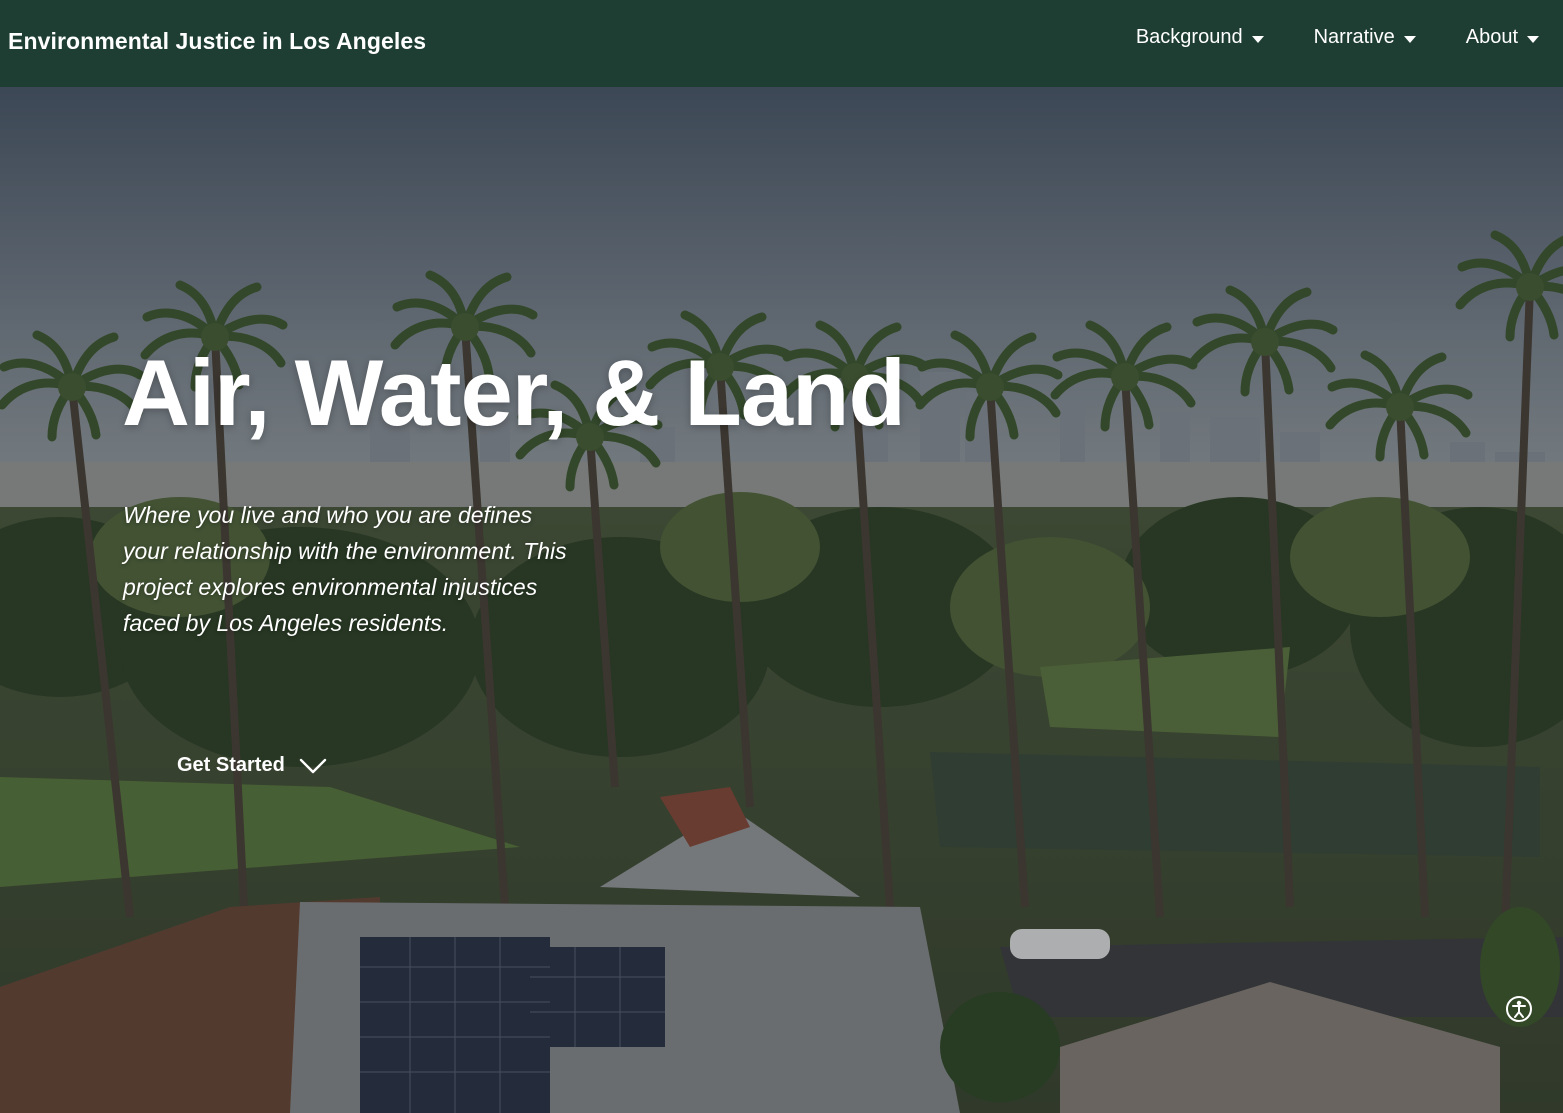 The height and width of the screenshot is (1113, 1563). What do you see at coordinates (1189, 37) in the screenshot?
I see `nav-background-label: Background` at bounding box center [1189, 37].